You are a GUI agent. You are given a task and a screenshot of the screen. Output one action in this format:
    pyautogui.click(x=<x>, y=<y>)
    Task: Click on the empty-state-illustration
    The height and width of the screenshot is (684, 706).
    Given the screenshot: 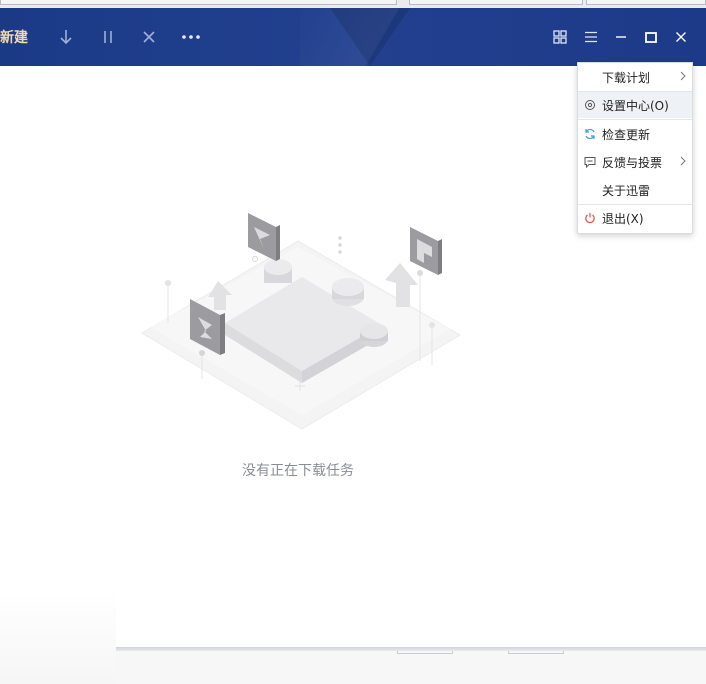 What is the action you would take?
    pyautogui.click(x=301, y=321)
    